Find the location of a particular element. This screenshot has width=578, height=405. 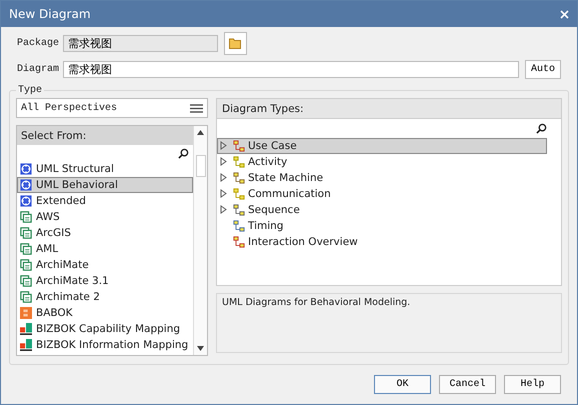

field-label: Package is located at coordinates (37, 43).